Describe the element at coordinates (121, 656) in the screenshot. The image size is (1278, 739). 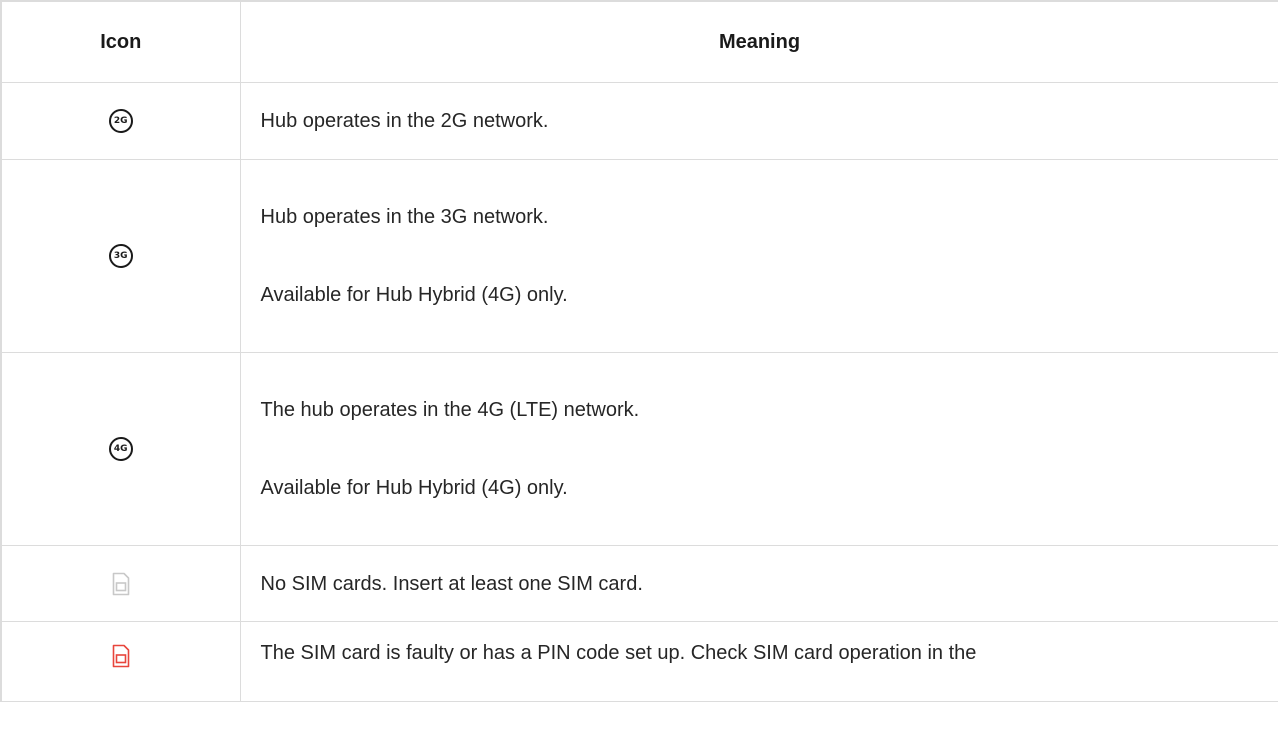
I see `faulty-sim-icon` at that location.